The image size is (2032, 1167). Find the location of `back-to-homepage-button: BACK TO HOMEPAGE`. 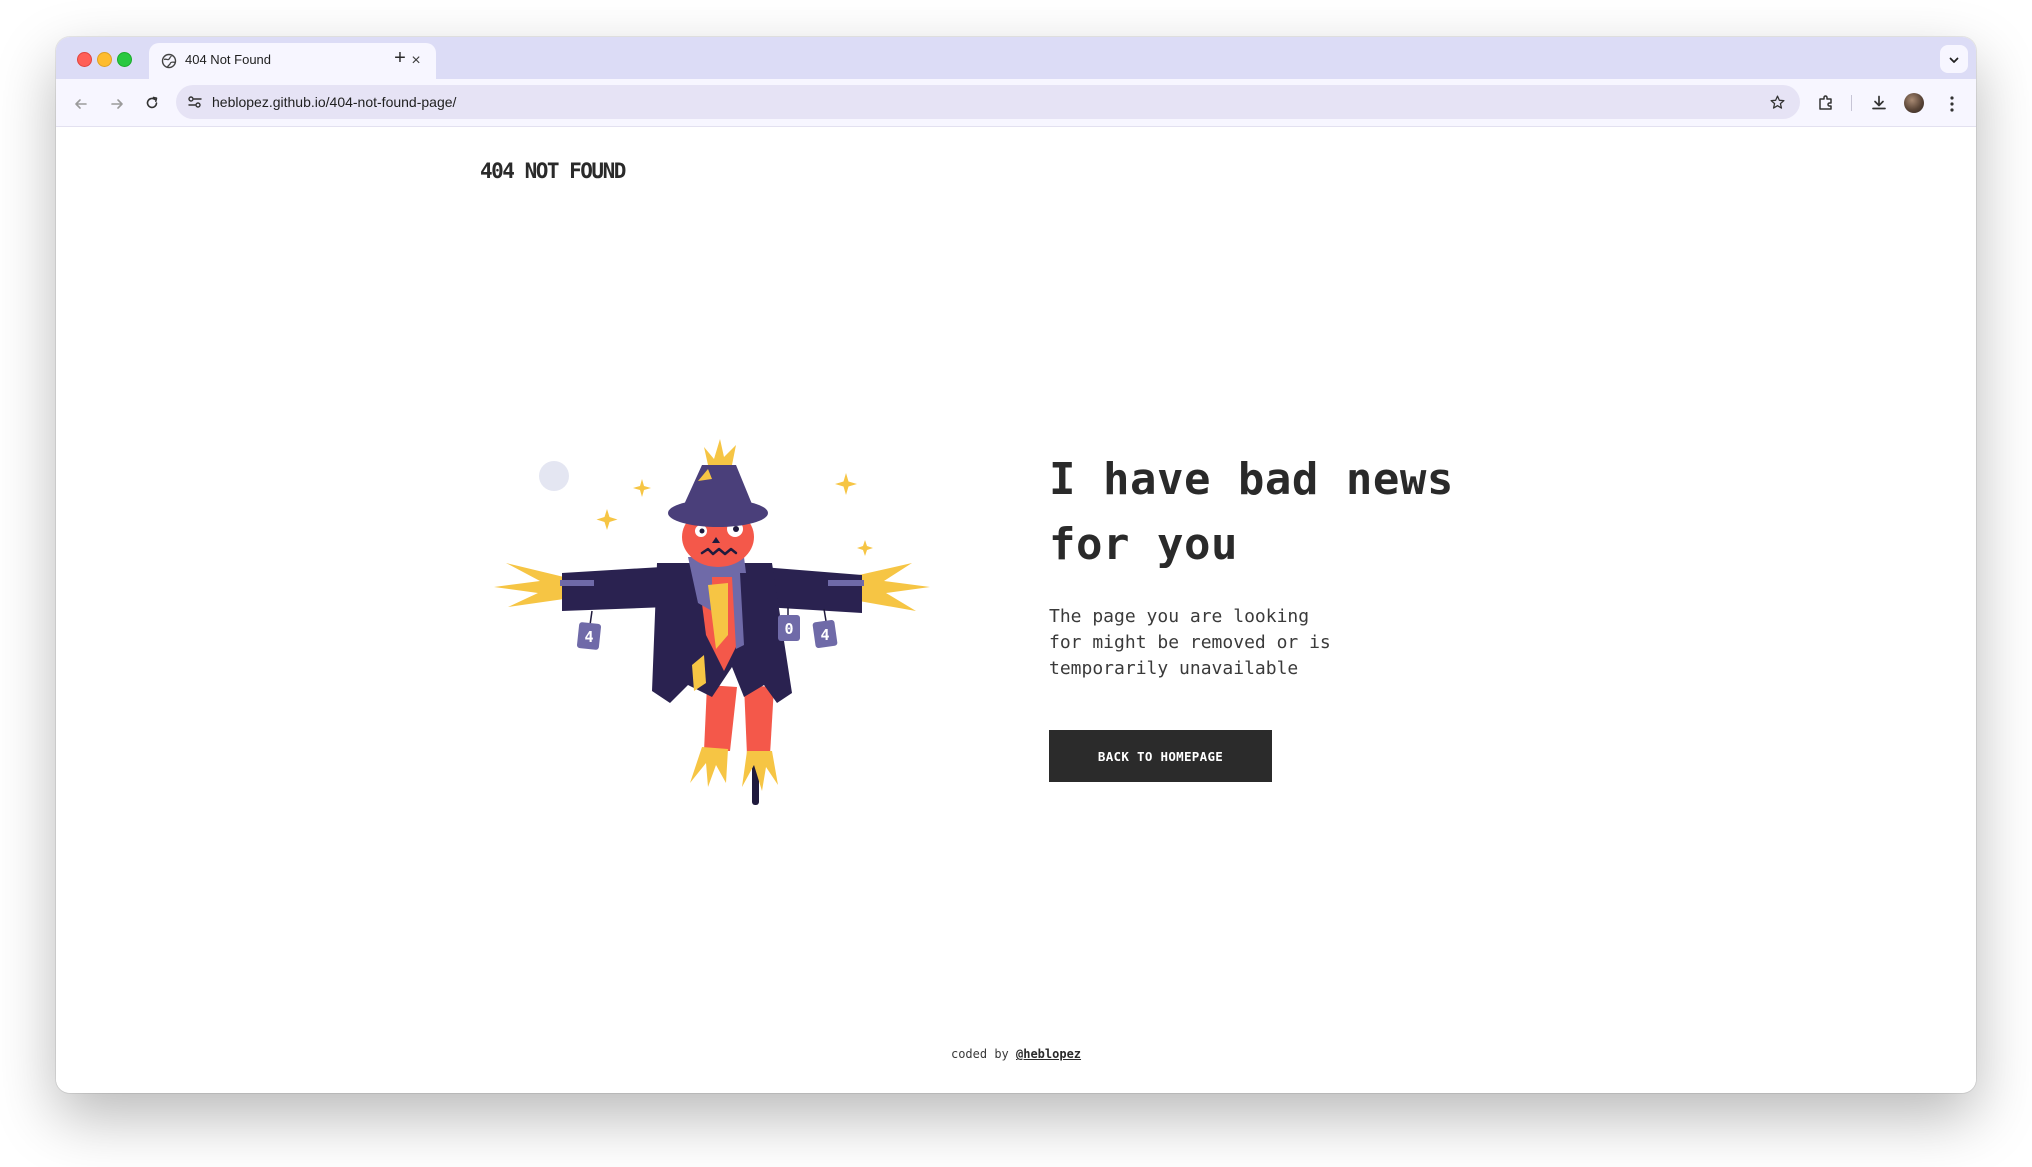

back-to-homepage-button: BACK TO HOMEPAGE is located at coordinates (1160, 756).